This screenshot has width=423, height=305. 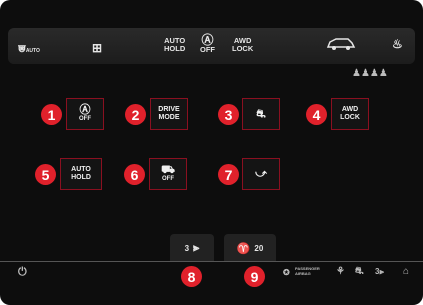 I want to click on headlight-level-tab: 3 ⫸, so click(x=192, y=248).